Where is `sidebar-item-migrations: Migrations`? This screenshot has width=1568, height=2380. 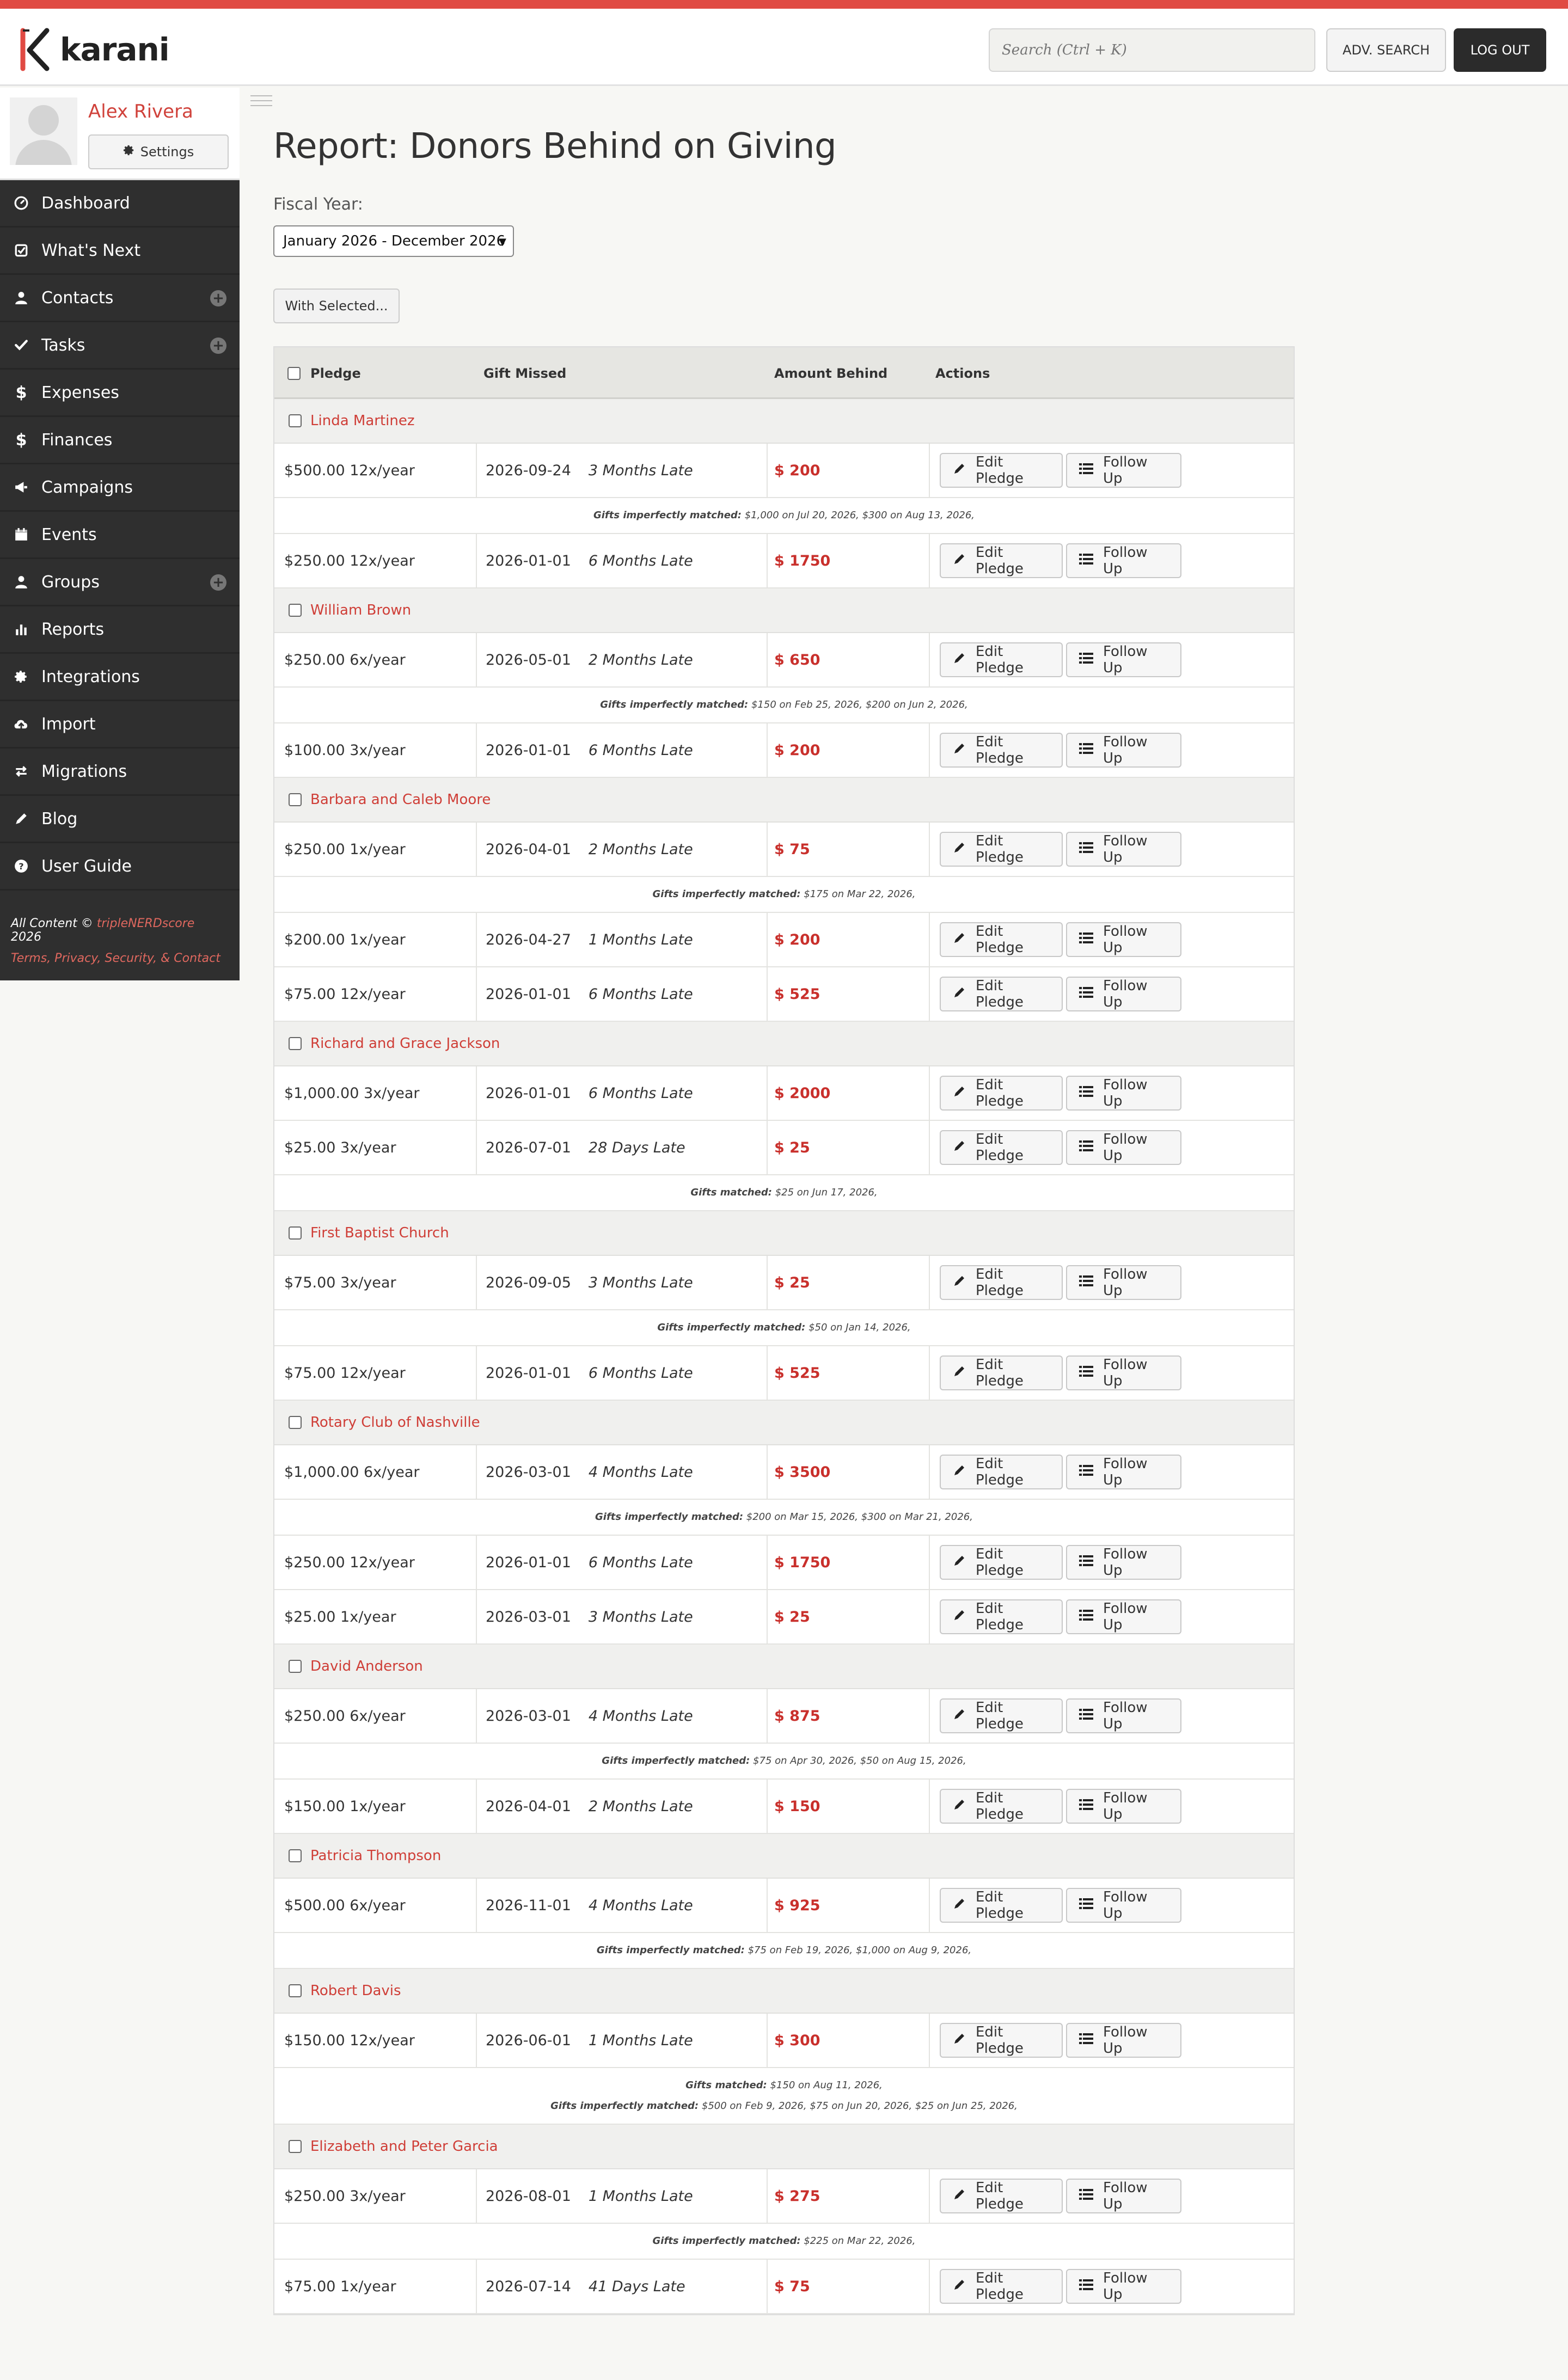
sidebar-item-migrations: Migrations is located at coordinates (120, 772).